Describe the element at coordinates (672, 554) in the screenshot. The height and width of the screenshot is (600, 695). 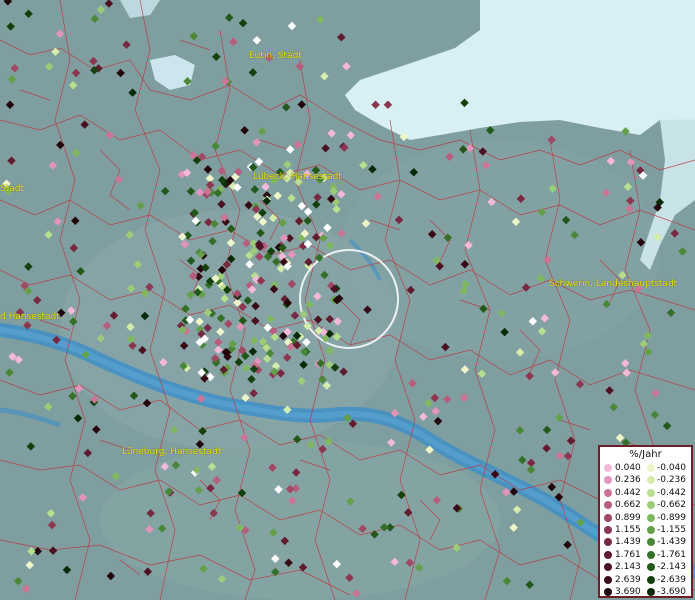
I see `legend-value-negative: -1.761` at that location.